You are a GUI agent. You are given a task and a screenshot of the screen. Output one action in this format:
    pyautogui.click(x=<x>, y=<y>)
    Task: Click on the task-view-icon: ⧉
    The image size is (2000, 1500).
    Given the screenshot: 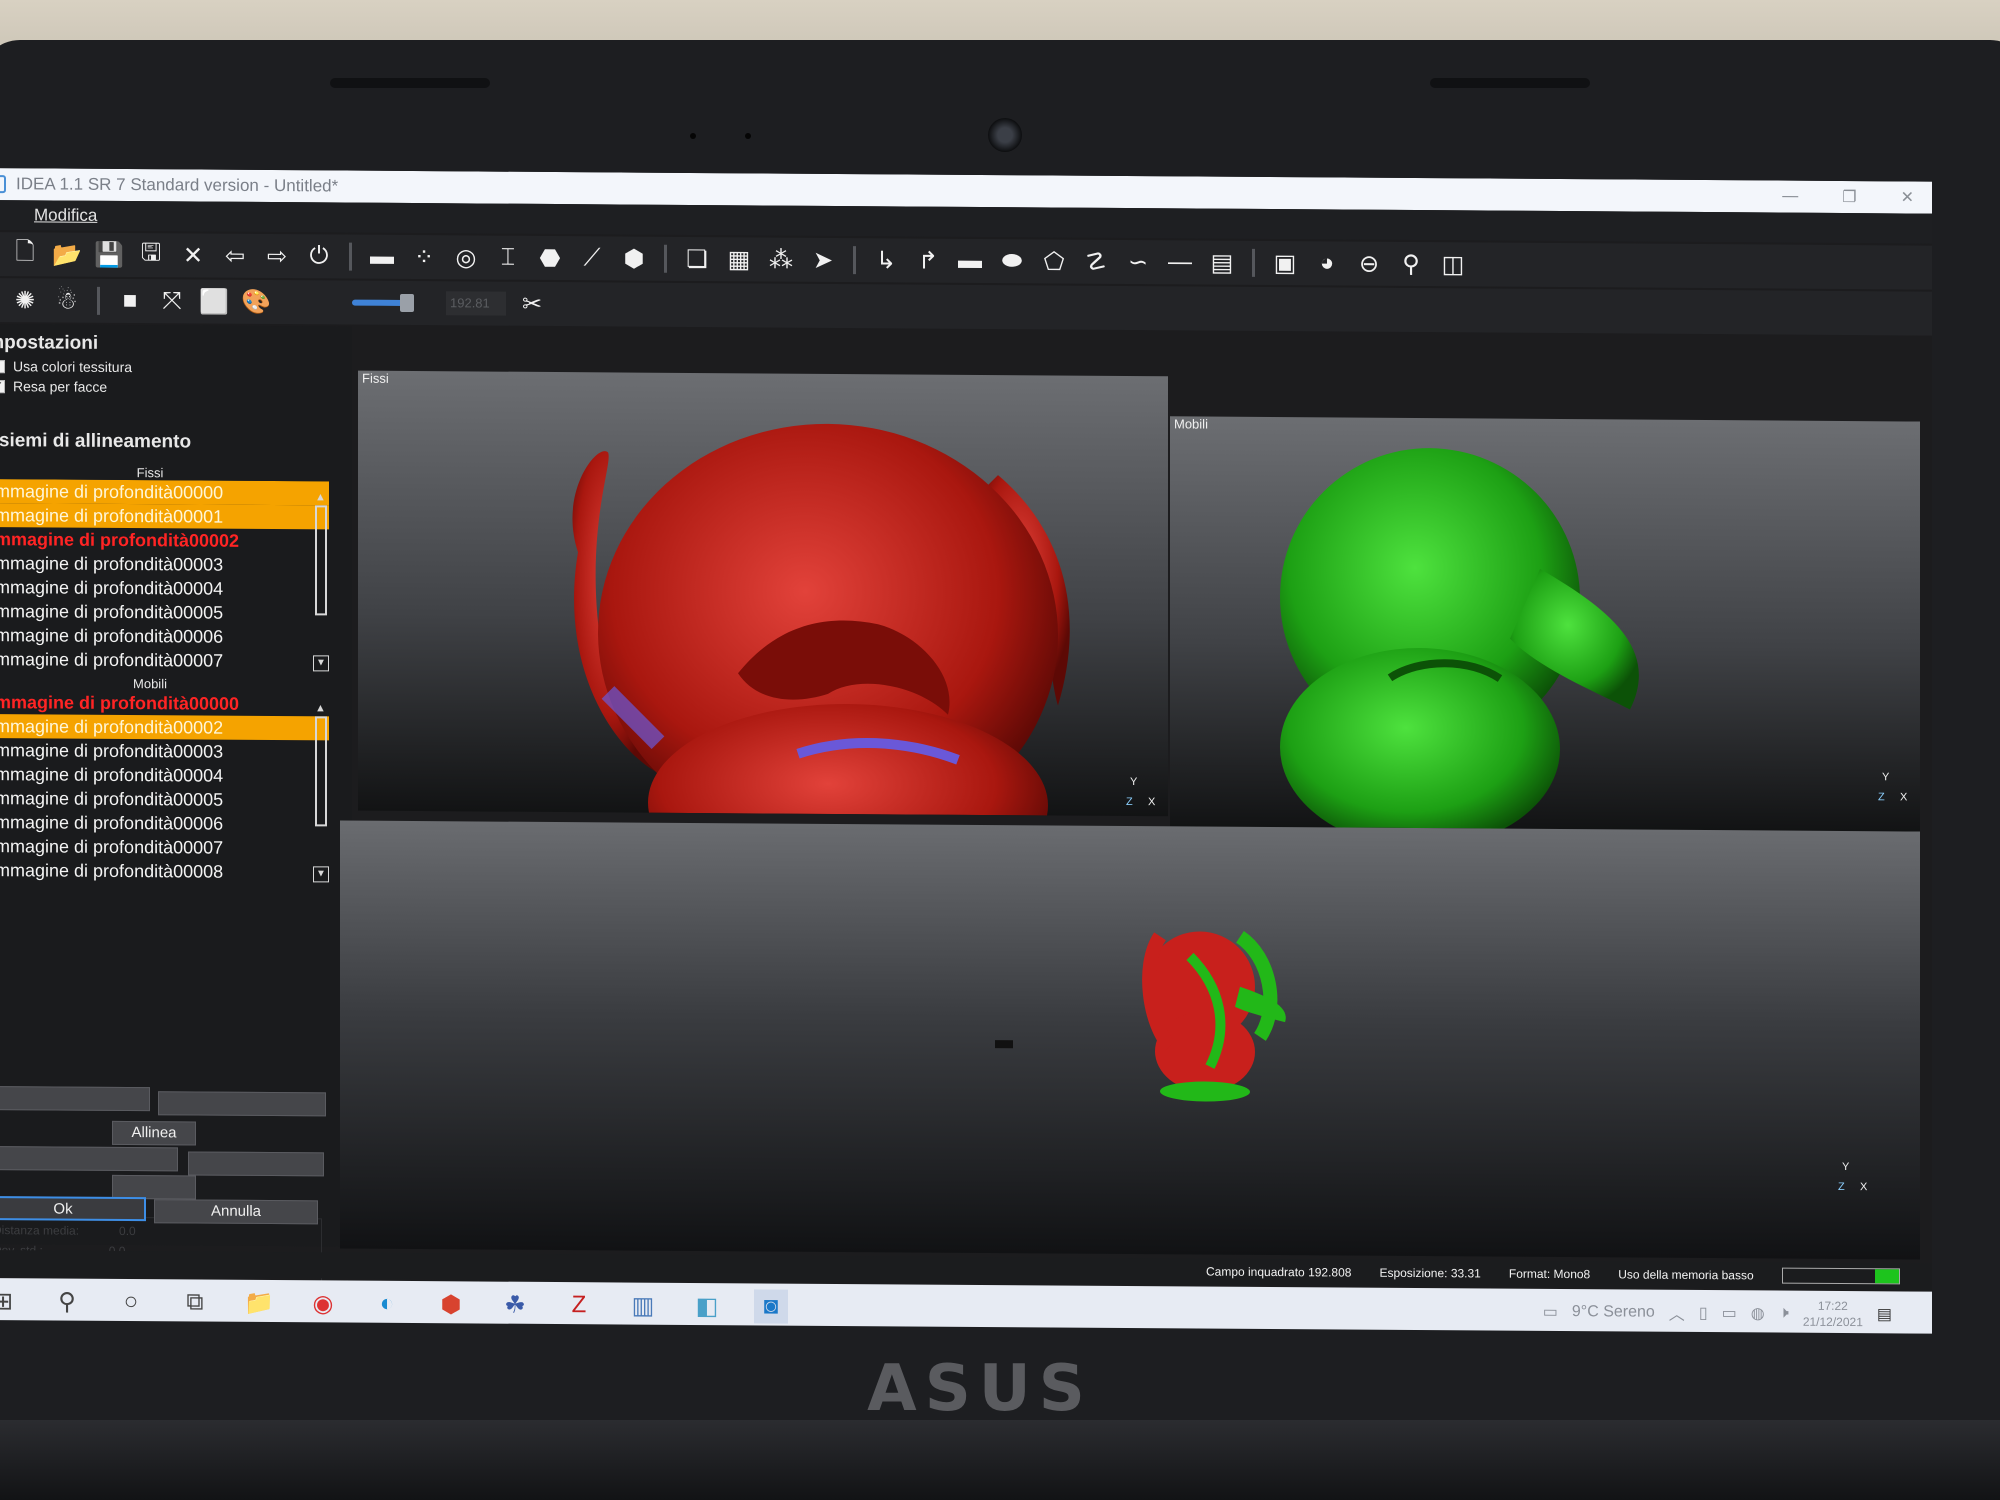 What is the action you would take?
    pyautogui.click(x=195, y=1302)
    